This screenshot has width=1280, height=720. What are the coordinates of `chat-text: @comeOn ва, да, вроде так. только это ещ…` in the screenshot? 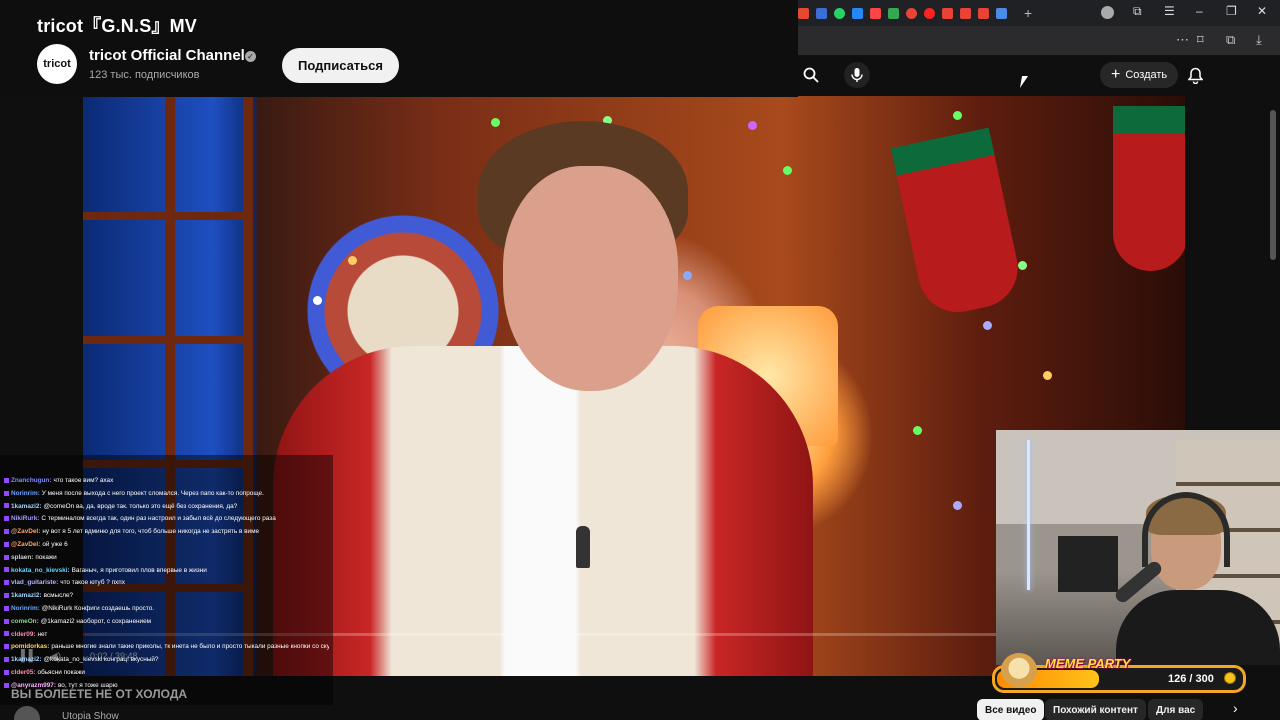 It's located at (140, 506).